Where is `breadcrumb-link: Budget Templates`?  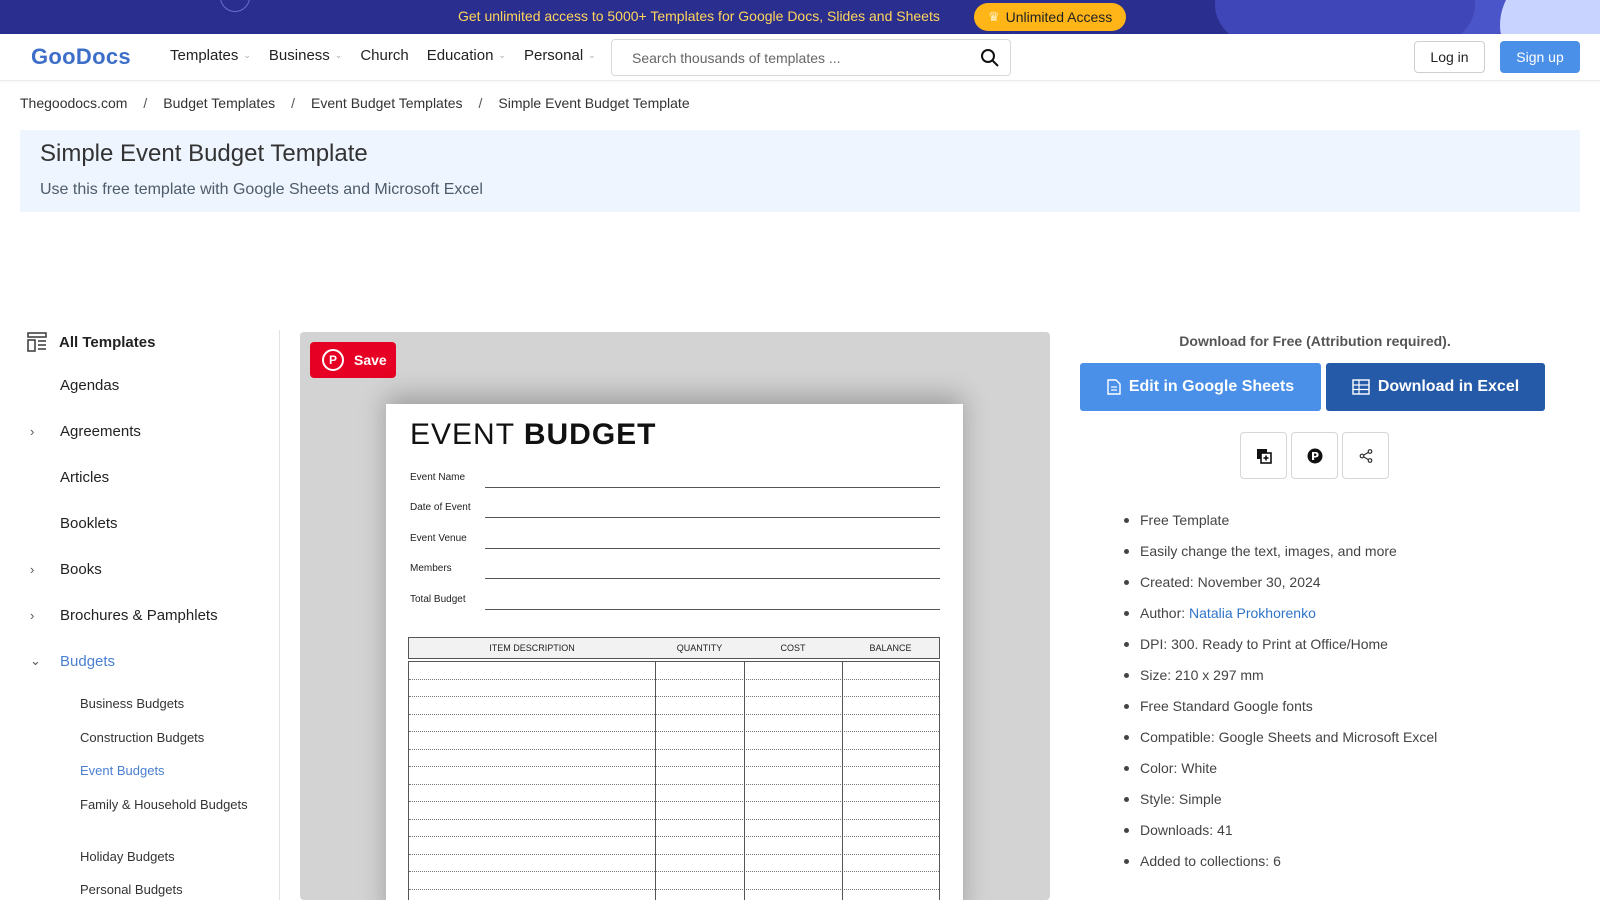 breadcrumb-link: Budget Templates is located at coordinates (219, 103).